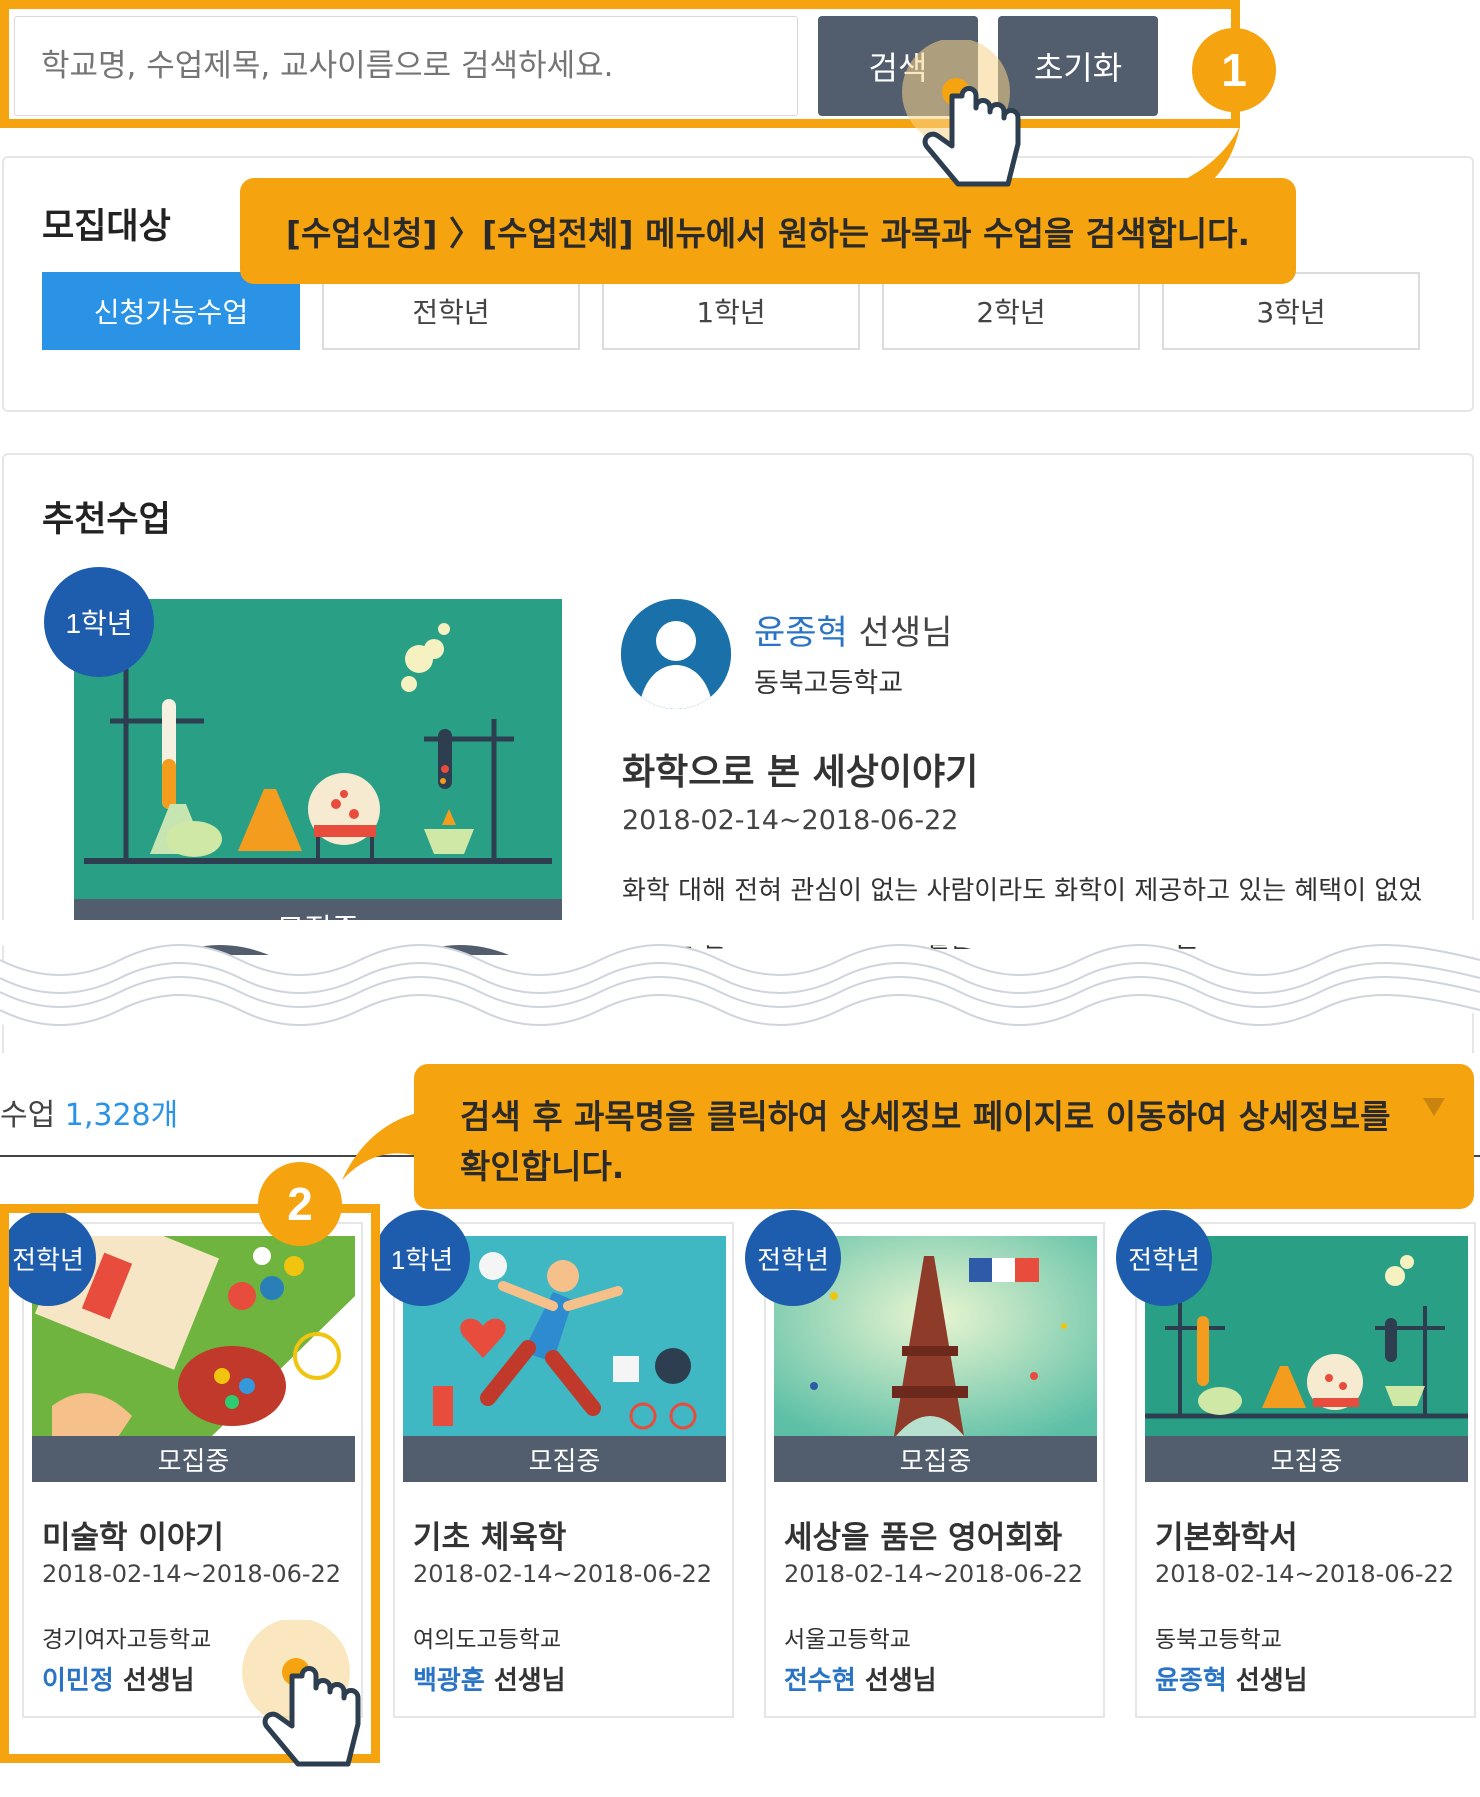 The image size is (1480, 1797). What do you see at coordinates (1434, 1107) in the screenshot?
I see `dropdown-arrow-icon` at bounding box center [1434, 1107].